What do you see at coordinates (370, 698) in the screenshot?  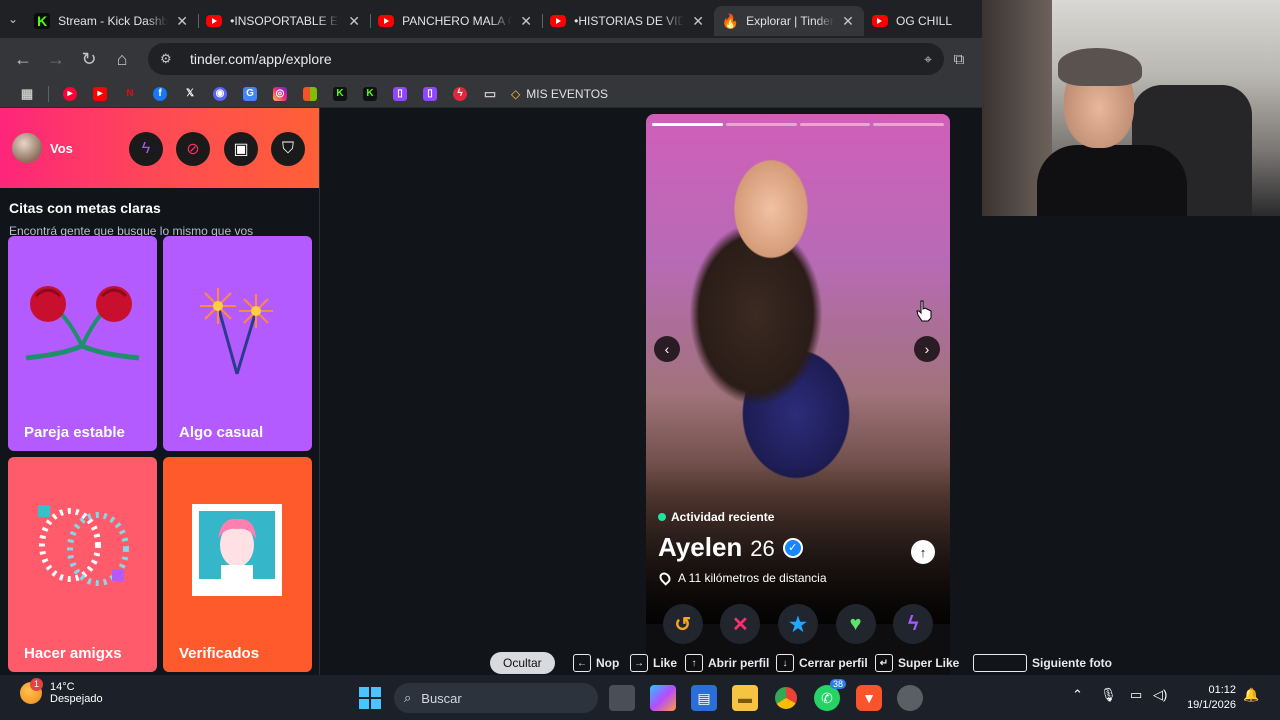 I see `windows-start-icon` at bounding box center [370, 698].